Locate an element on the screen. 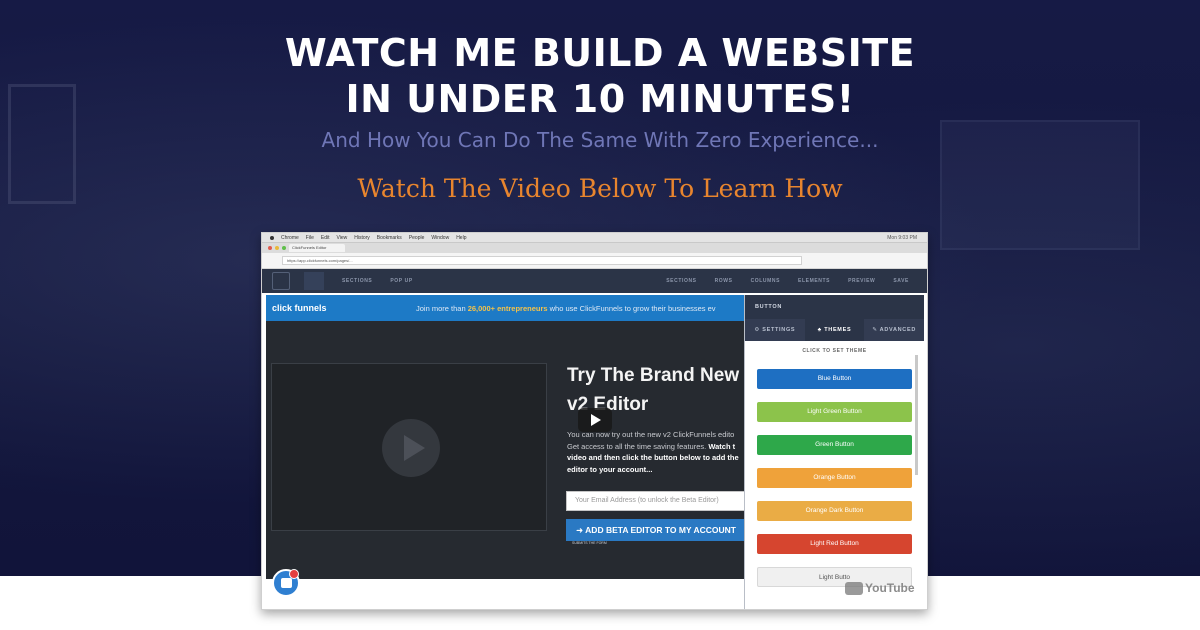 The height and width of the screenshot is (630, 1200). theme-option-button: Orange Button is located at coordinates (834, 478).